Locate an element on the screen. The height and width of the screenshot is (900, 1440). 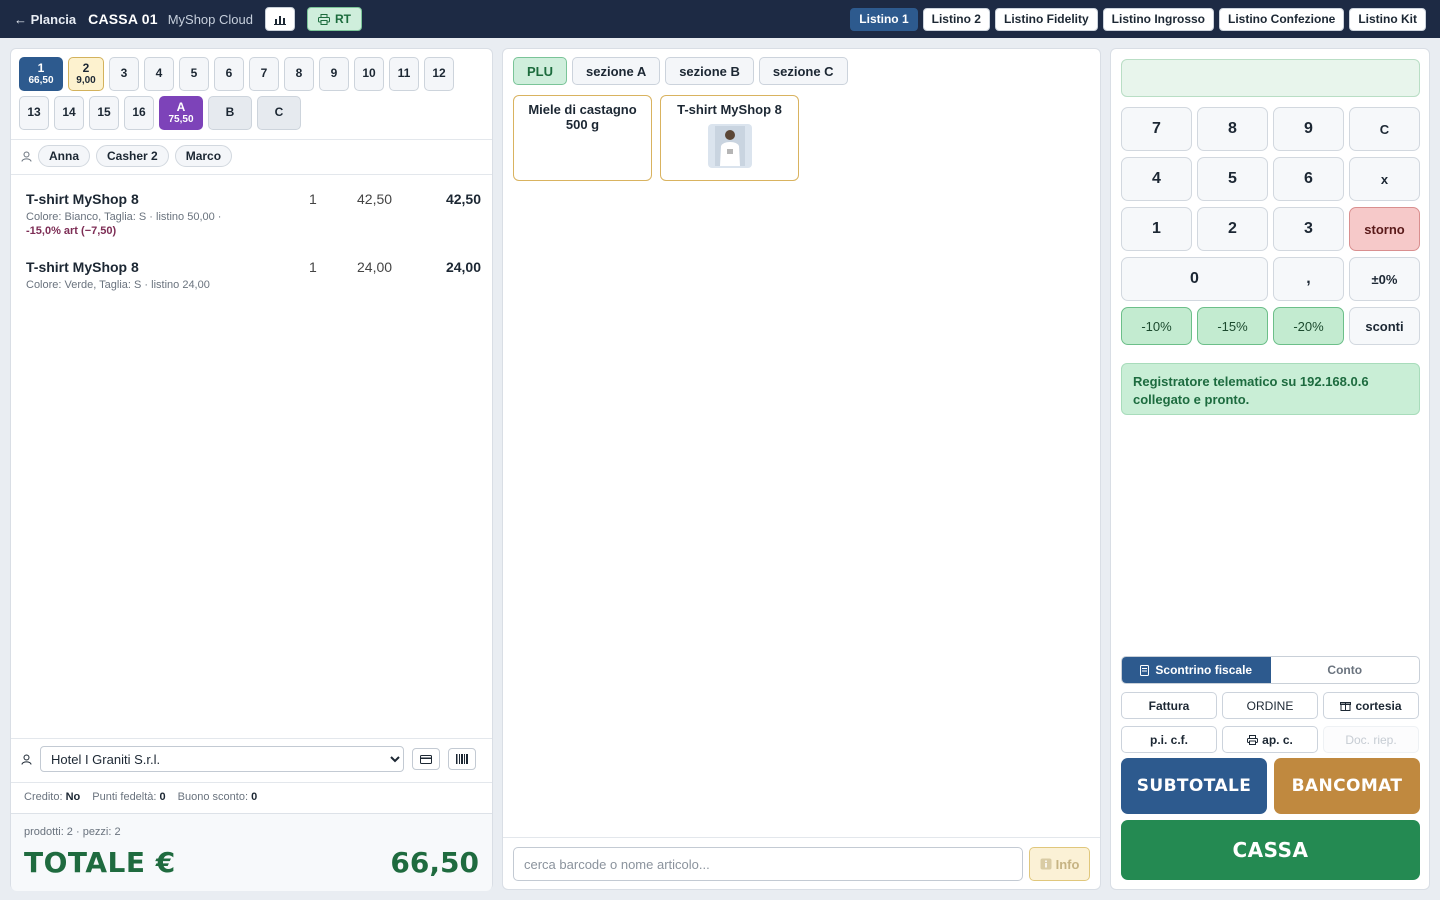
table-number: 2 is located at coordinates (86, 67).